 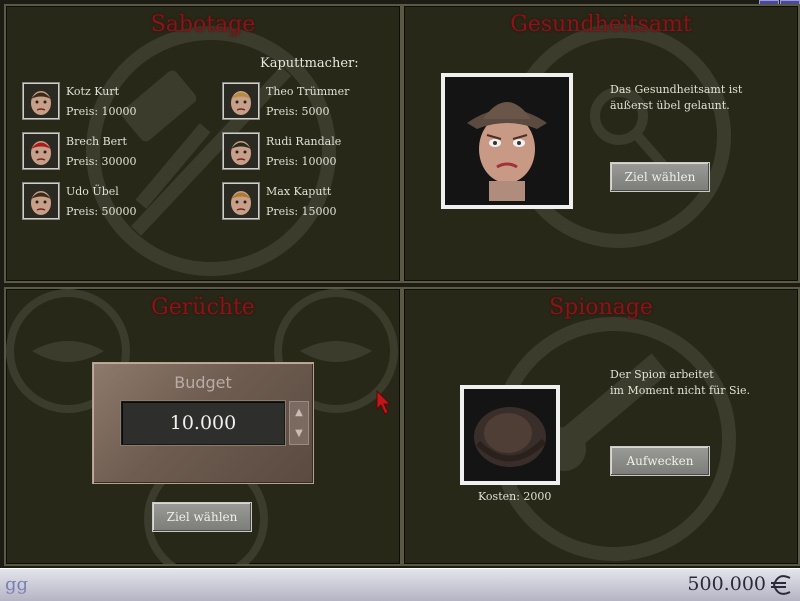 I want to click on mouse-cursor-icon, so click(x=384, y=402).